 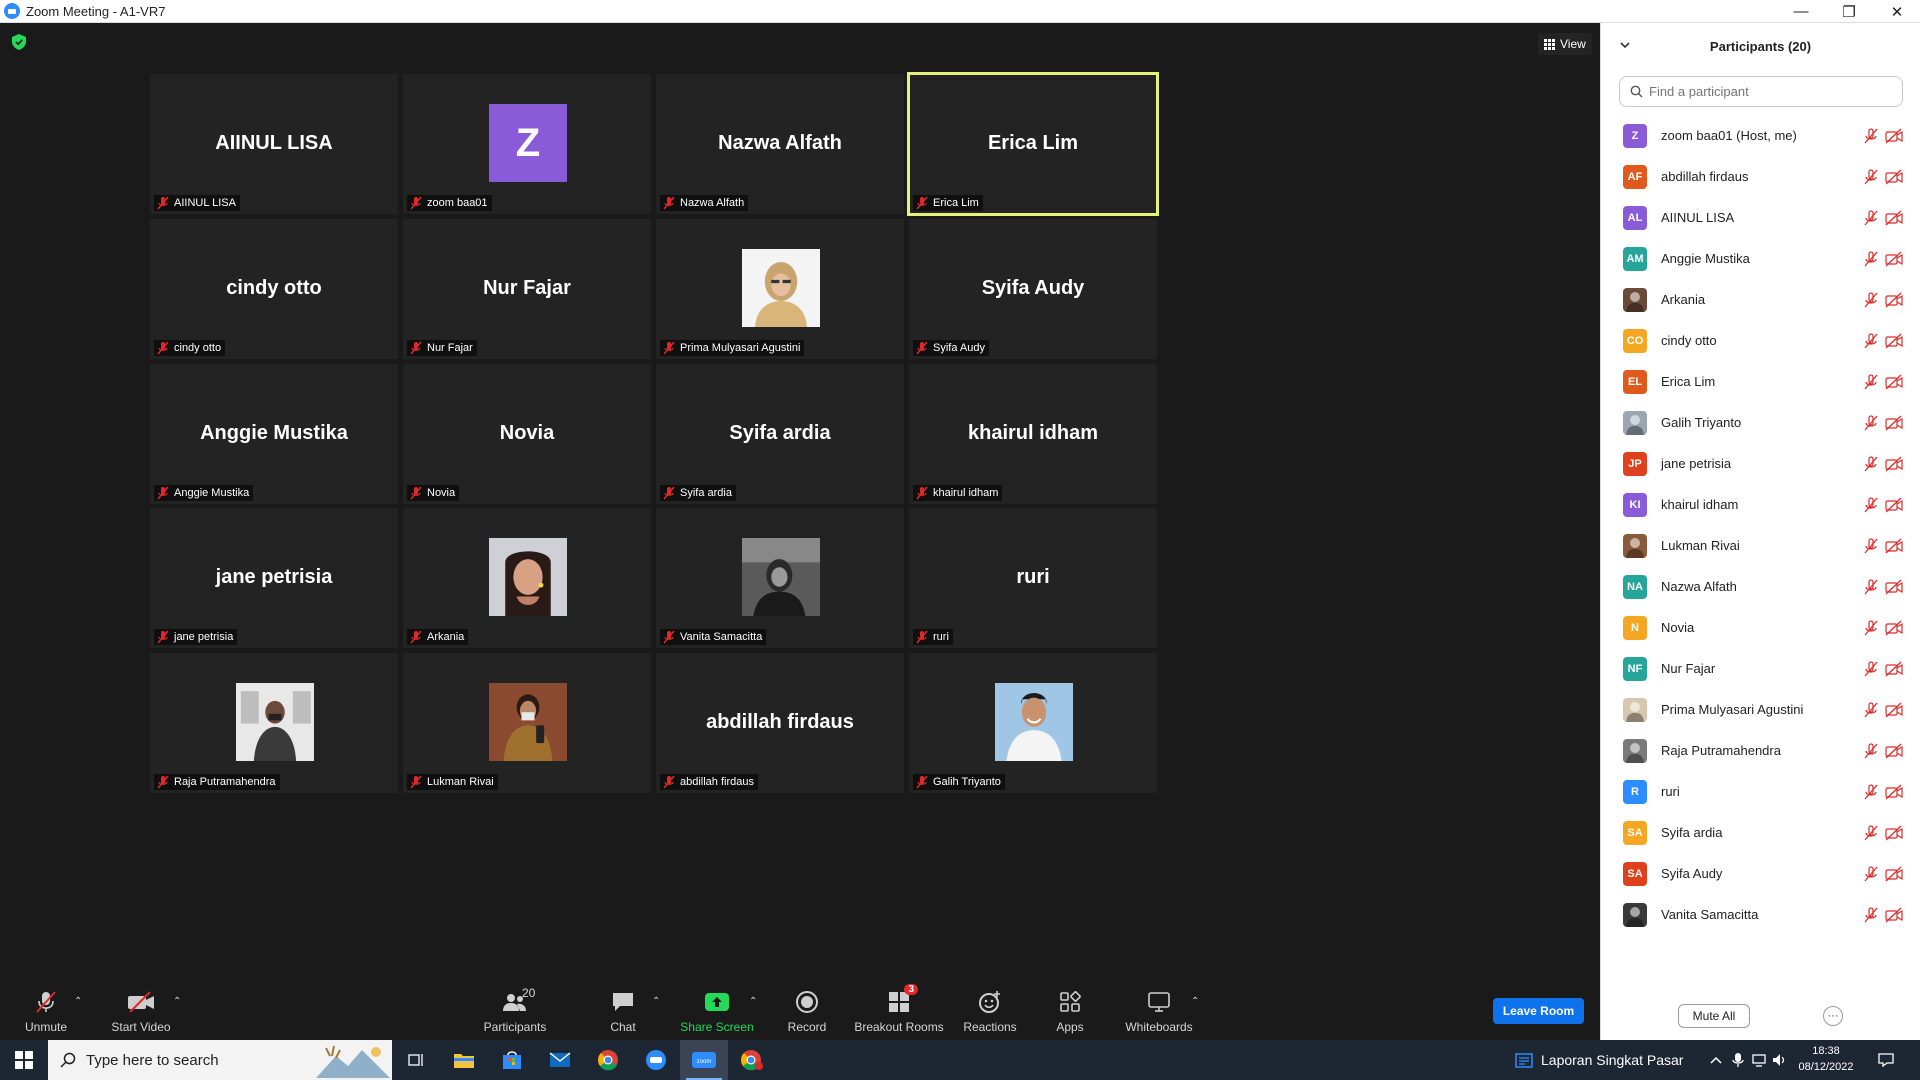 What do you see at coordinates (527, 434) in the screenshot?
I see `video-tile: Novia Novia` at bounding box center [527, 434].